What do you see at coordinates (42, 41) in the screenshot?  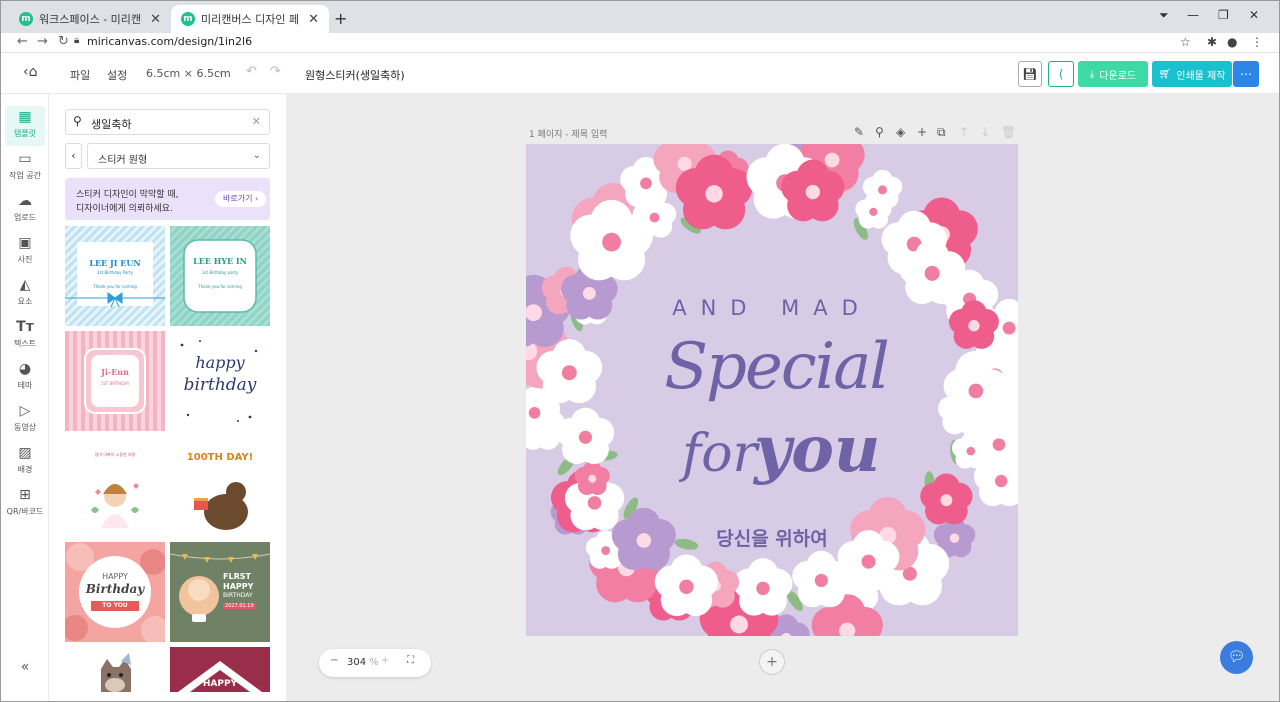 I see `forward-icon: →` at bounding box center [42, 41].